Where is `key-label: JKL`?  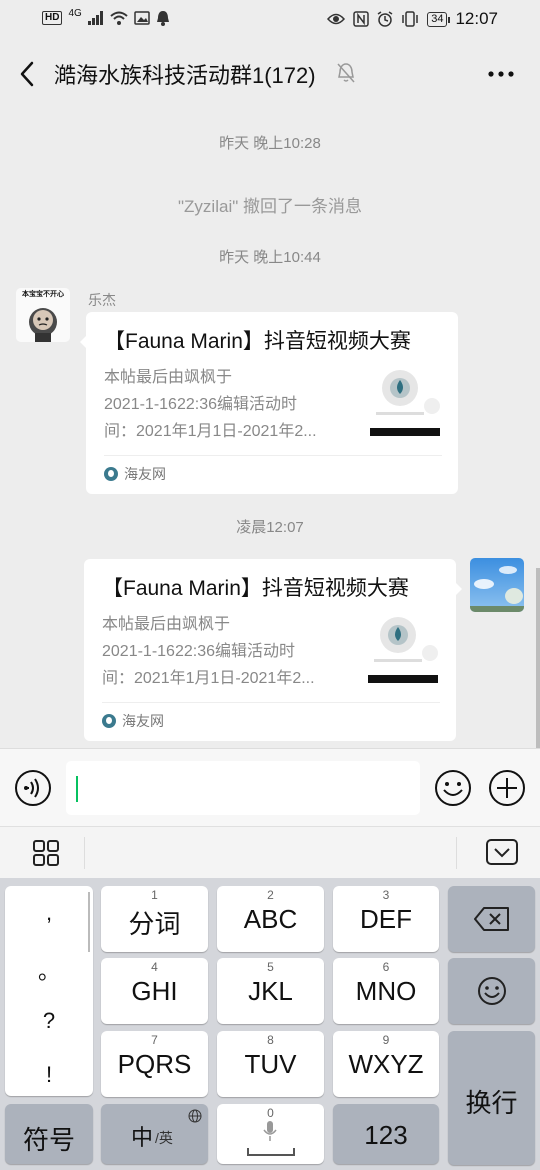
key-label: JKL is located at coordinates (270, 991).